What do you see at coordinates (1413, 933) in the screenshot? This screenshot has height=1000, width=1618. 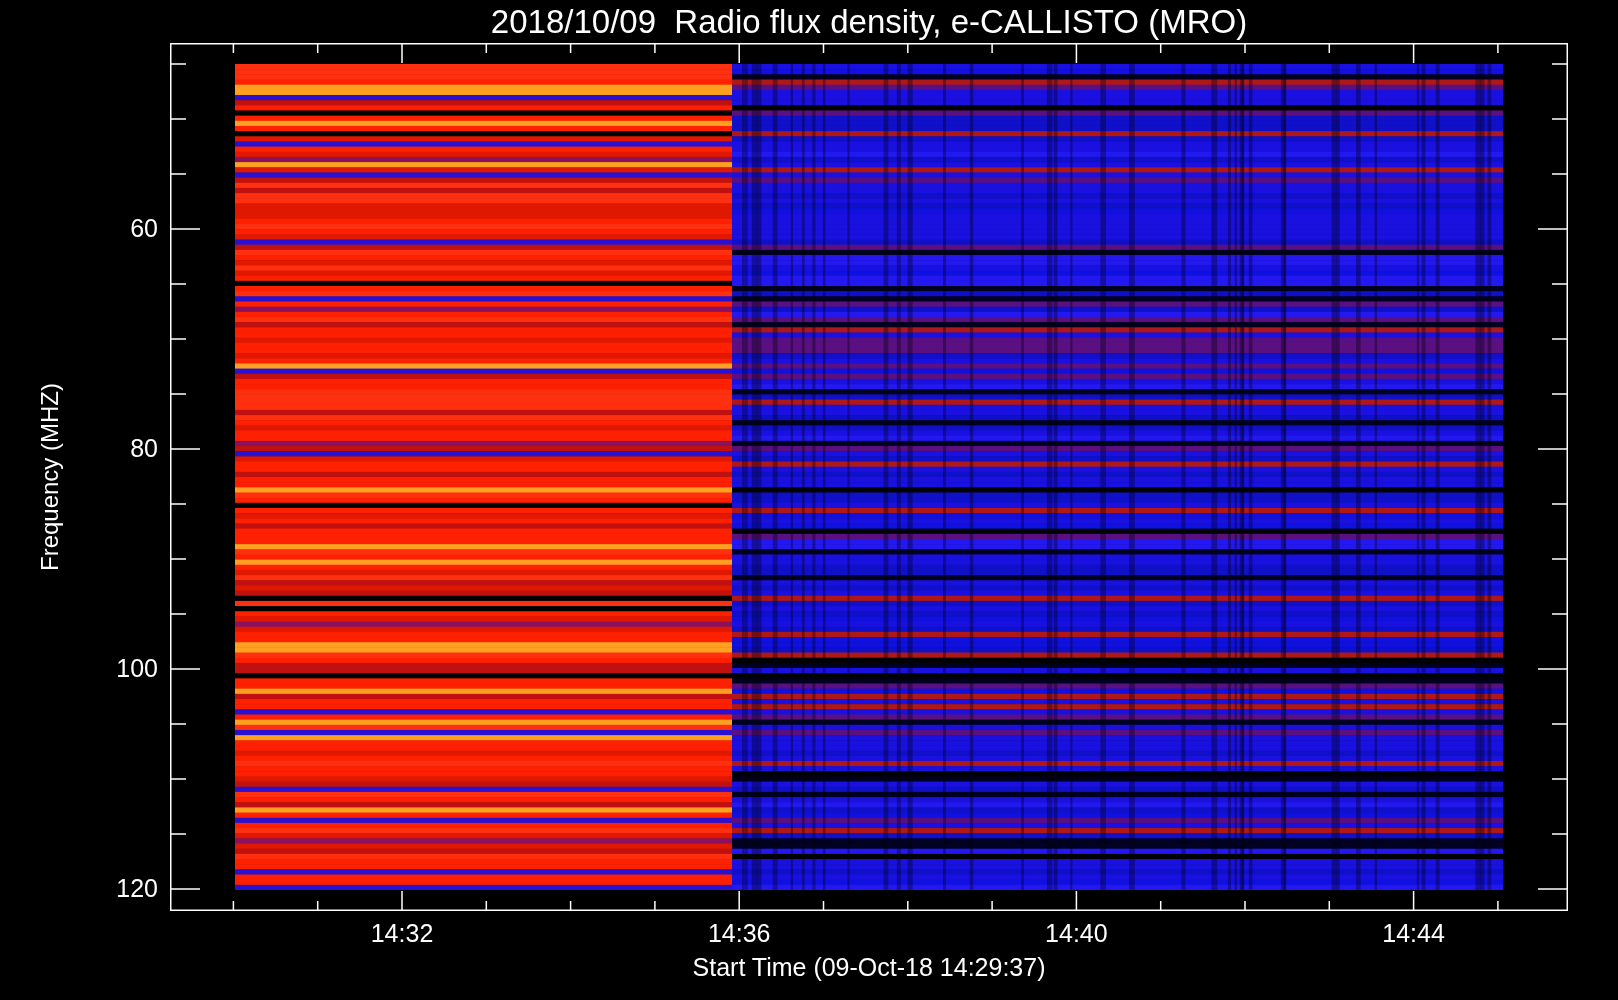 I see `x-tick-label: 14:44` at bounding box center [1413, 933].